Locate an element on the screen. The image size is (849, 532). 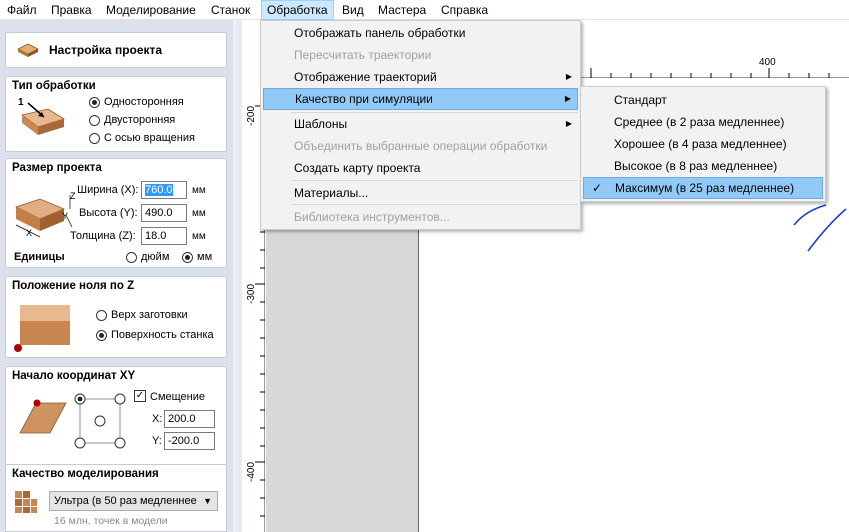
menu-item-simulation-quality: Качество при симуляции ▶ is located at coordinates (420, 99).